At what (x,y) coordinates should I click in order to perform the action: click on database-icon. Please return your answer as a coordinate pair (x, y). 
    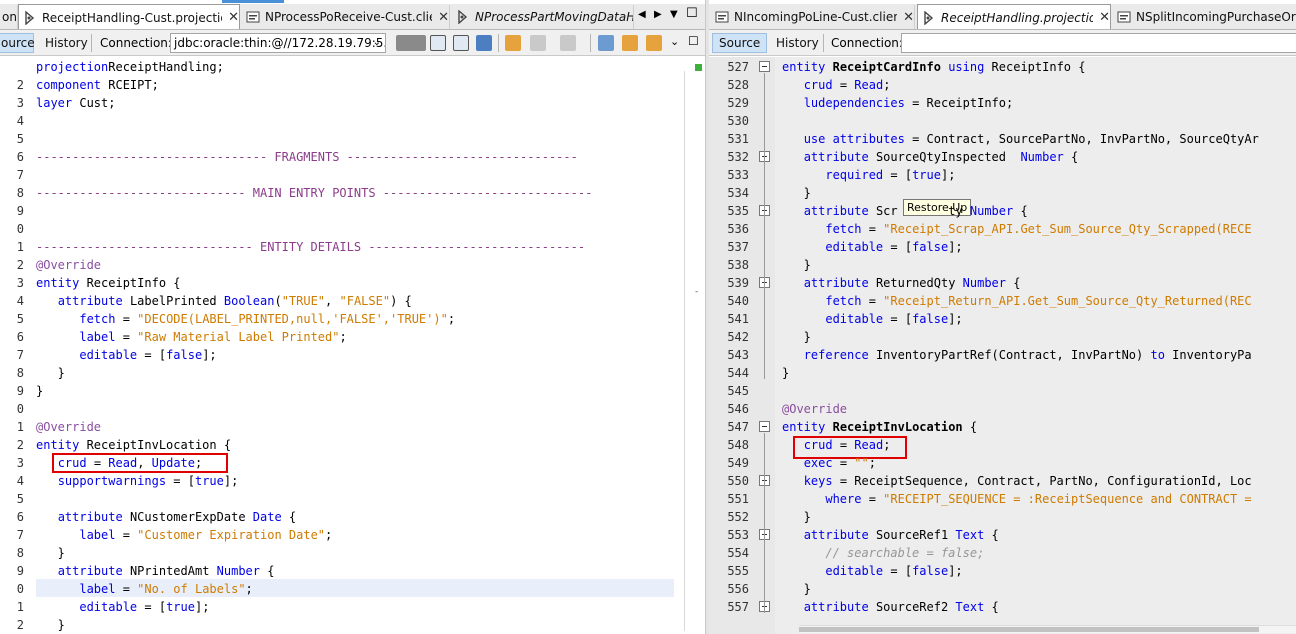
    Looking at the image, I should click on (484, 43).